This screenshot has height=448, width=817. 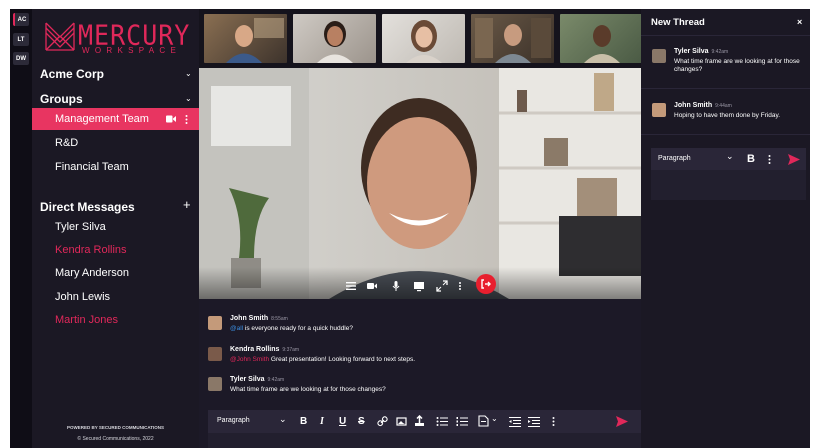 What do you see at coordinates (21, 39) in the screenshot?
I see `workspace-lt: LT` at bounding box center [21, 39].